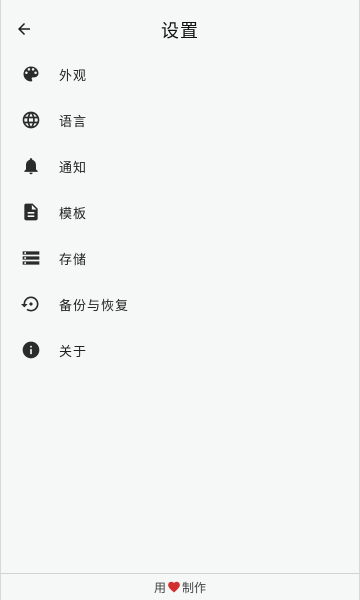  Describe the element at coordinates (31, 212) in the screenshot. I see `document-icon` at that location.